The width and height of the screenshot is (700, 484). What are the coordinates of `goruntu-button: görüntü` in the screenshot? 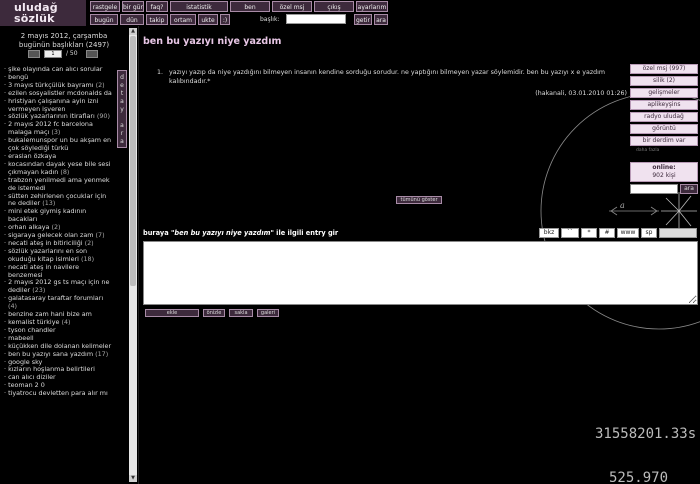 It's located at (664, 129).